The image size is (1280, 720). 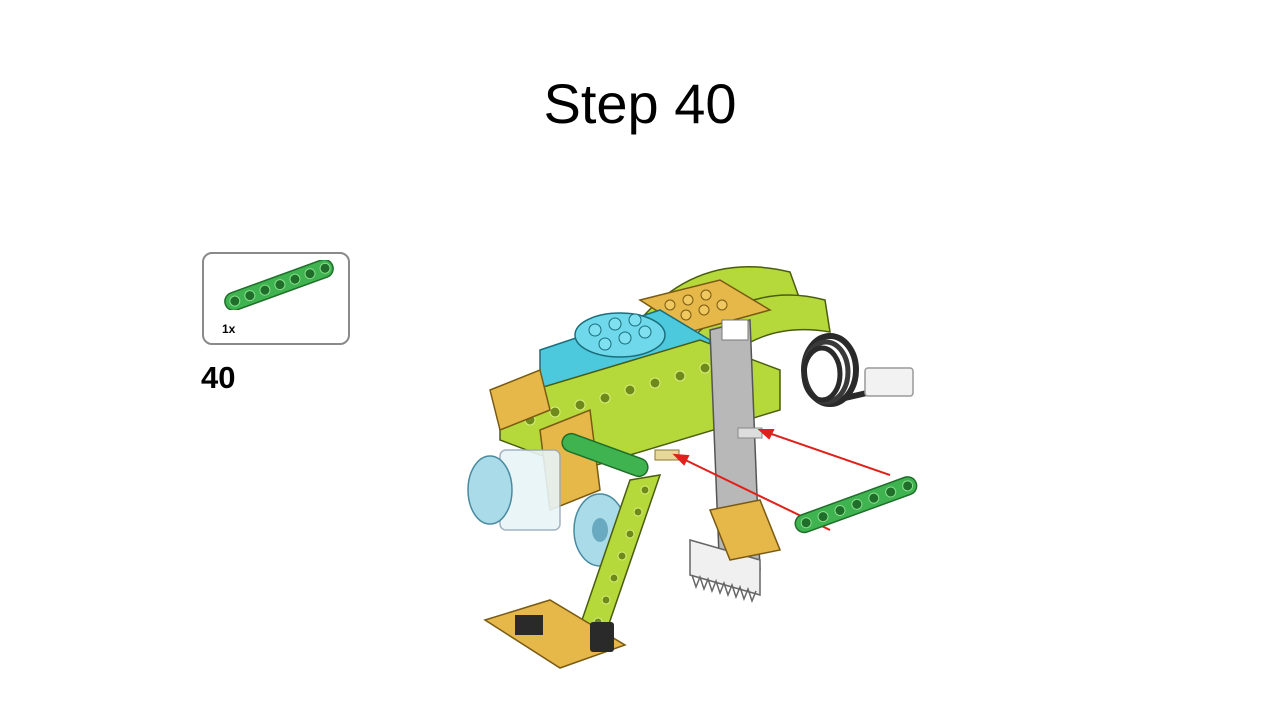 What do you see at coordinates (218, 377) in the screenshot?
I see `step-number: 40` at bounding box center [218, 377].